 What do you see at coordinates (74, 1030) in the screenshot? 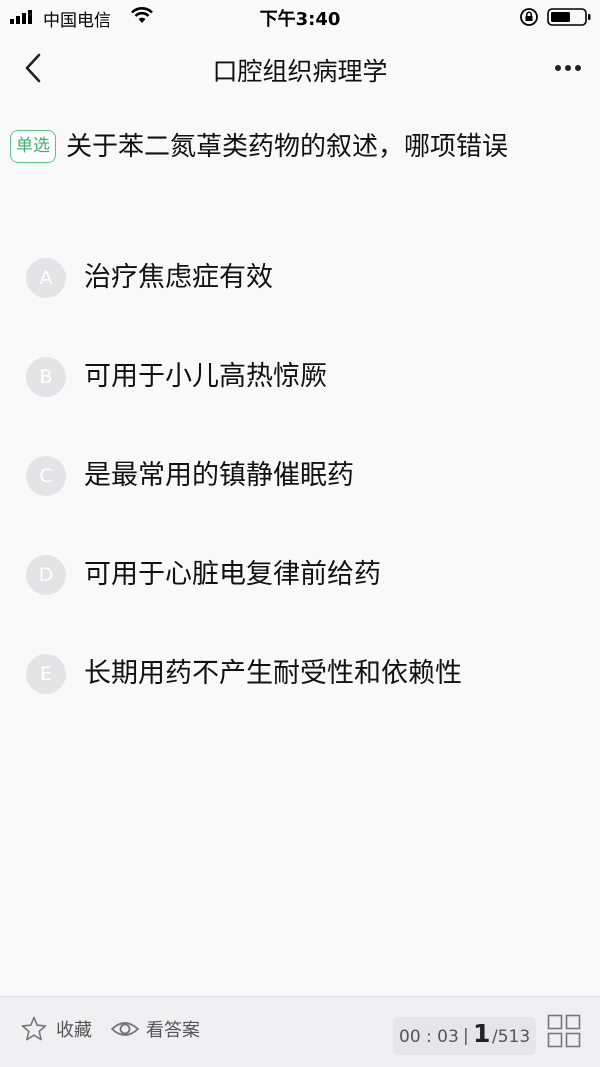
I see `favorite-label: 收藏` at bounding box center [74, 1030].